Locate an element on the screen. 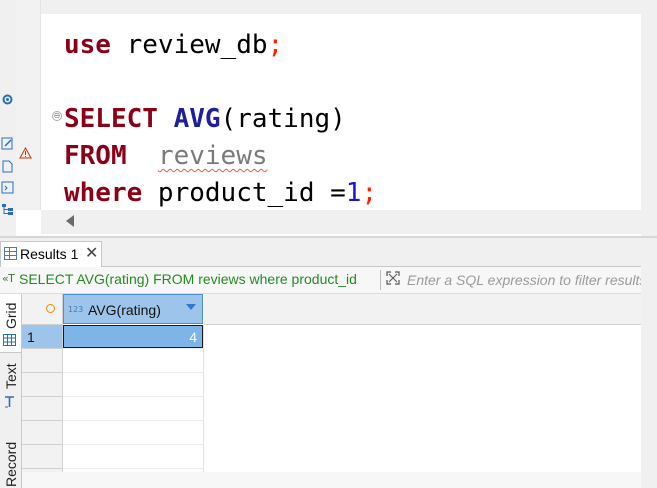  column-header-filler is located at coordinates (430, 309).